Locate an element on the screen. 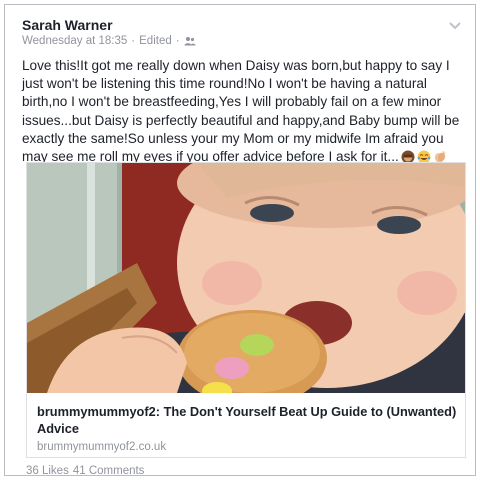 Image resolution: width=480 pixels, height=480 pixels. link-domain: brummymummyof2.co.uk is located at coordinates (102, 447).